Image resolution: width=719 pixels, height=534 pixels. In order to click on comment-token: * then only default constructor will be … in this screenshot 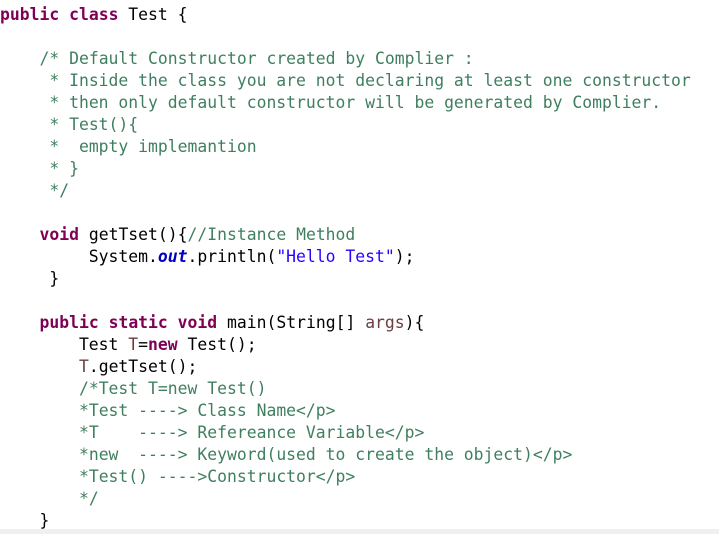, I will do `click(355, 102)`.